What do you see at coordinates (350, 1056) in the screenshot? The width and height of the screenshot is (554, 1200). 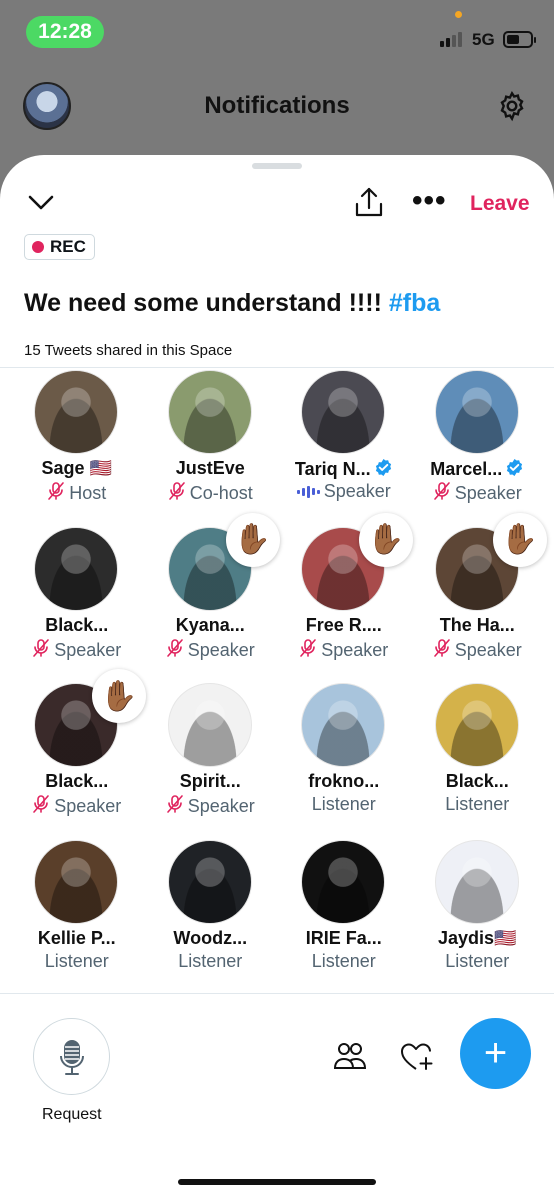 I see `people-icon` at bounding box center [350, 1056].